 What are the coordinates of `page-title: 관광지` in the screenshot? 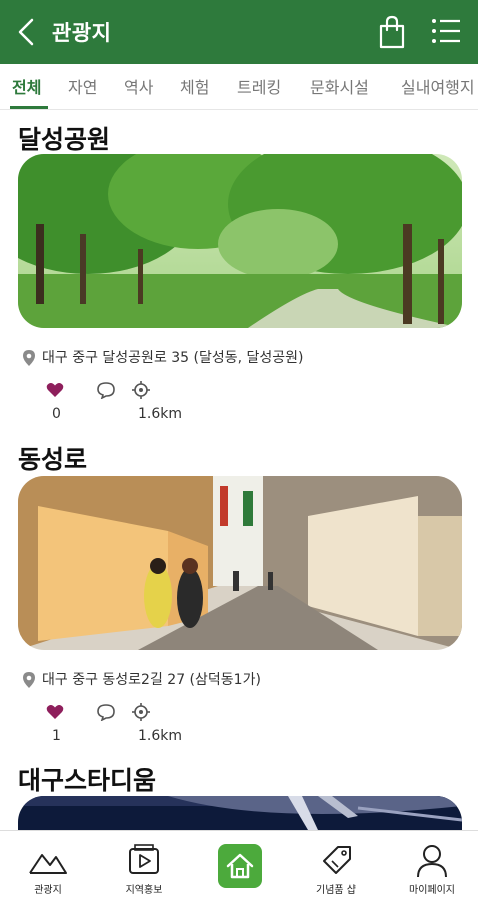 It's located at (82, 33).